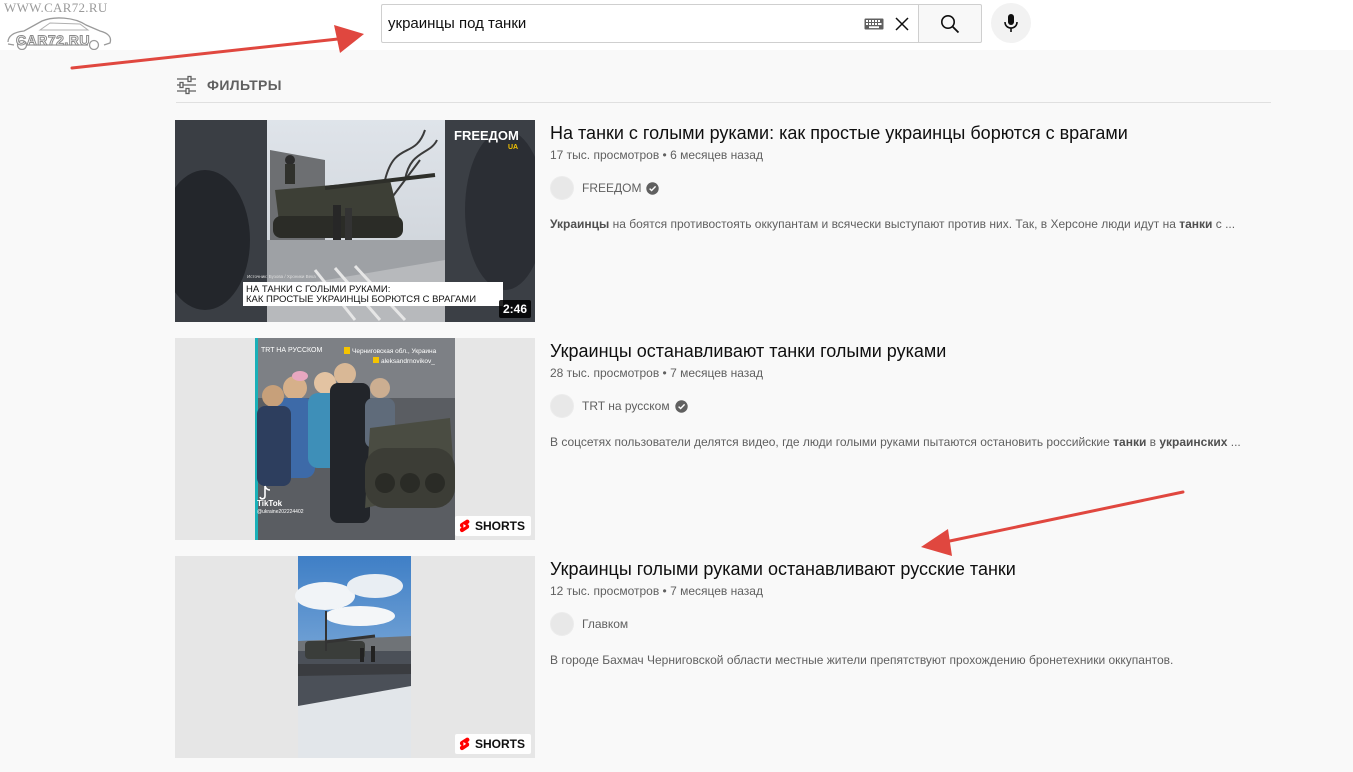 The height and width of the screenshot is (772, 1353). Describe the element at coordinates (1153, 442) in the screenshot. I see `desc-text: в` at that location.